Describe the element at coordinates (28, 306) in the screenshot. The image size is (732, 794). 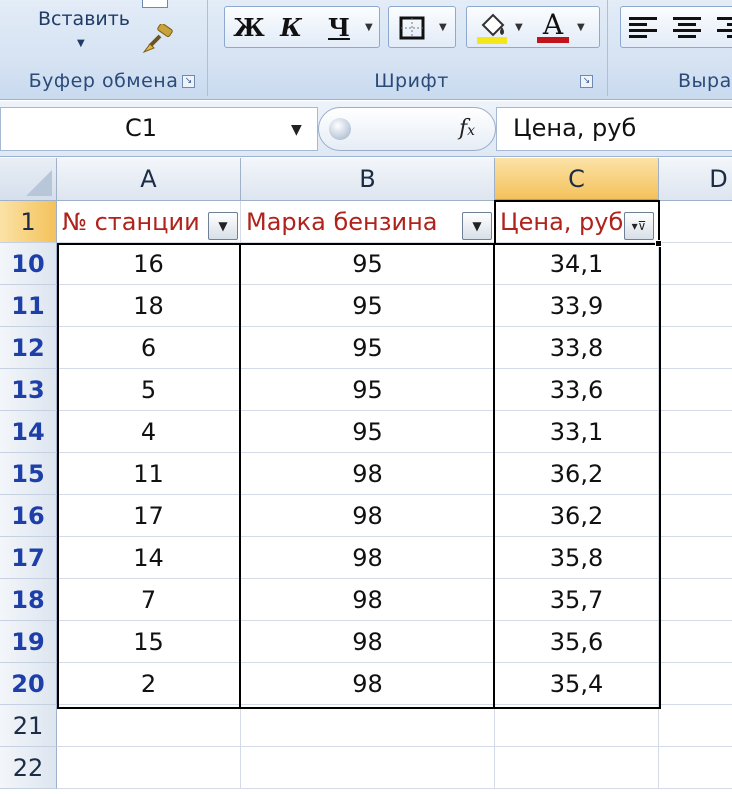
I see `row-header: 11` at that location.